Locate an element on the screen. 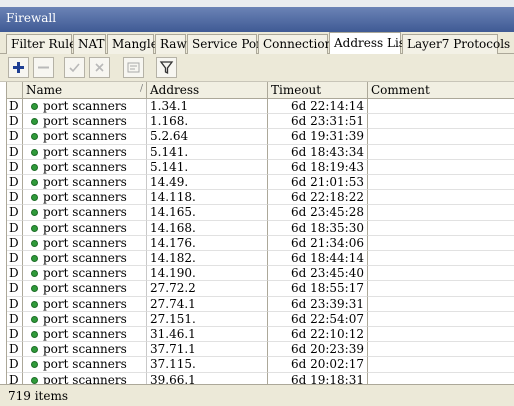  col-flag-header is located at coordinates (15, 90).